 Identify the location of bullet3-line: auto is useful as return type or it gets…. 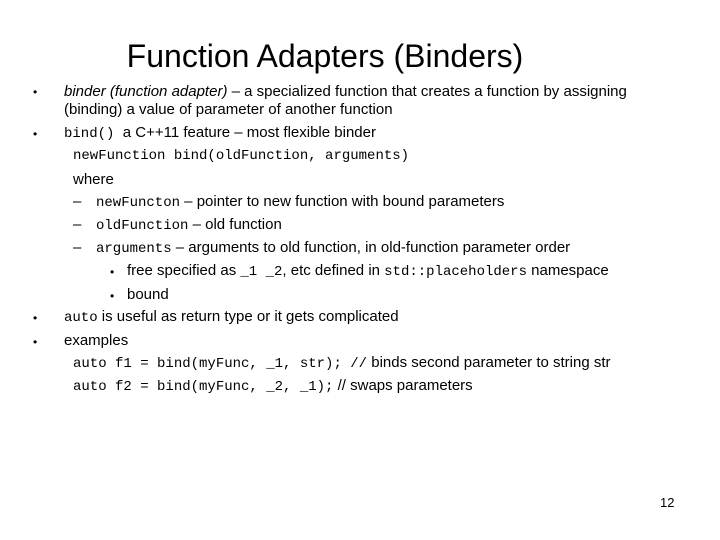
(231, 317).